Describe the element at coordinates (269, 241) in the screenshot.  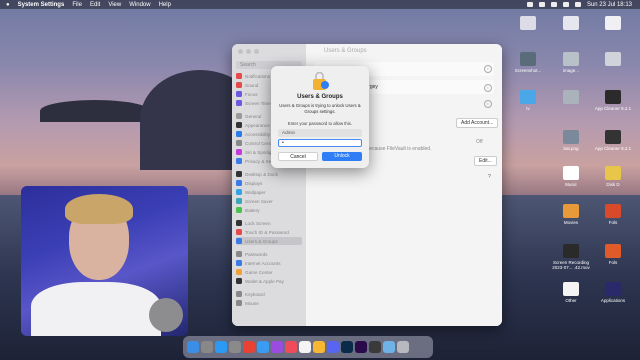
I see `sidebar-item: Users & Groups` at that location.